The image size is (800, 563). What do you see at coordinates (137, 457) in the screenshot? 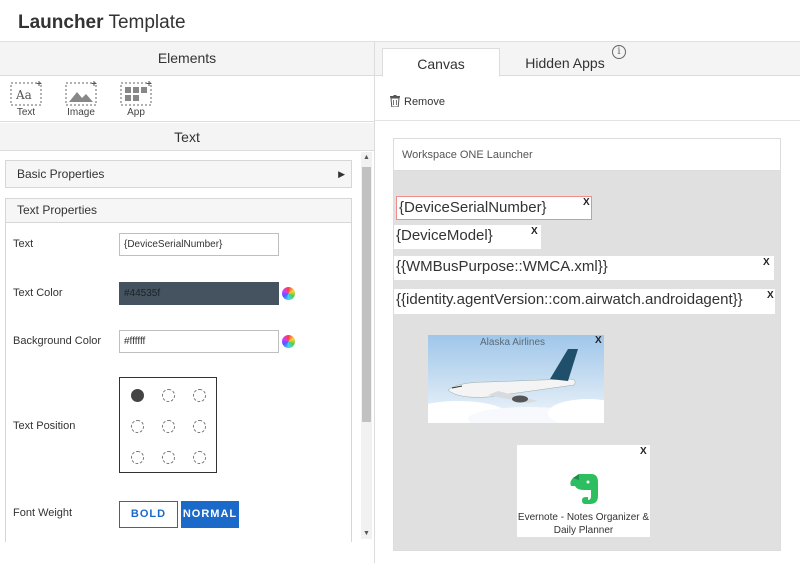
I see `position-bottom-left` at bounding box center [137, 457].